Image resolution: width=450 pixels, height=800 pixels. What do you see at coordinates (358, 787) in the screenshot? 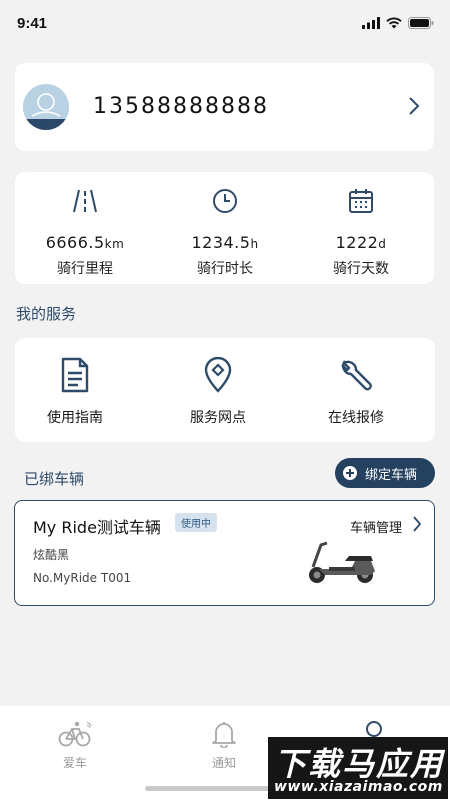
I see `watermark-url: www.xiazaimao.com` at bounding box center [358, 787].